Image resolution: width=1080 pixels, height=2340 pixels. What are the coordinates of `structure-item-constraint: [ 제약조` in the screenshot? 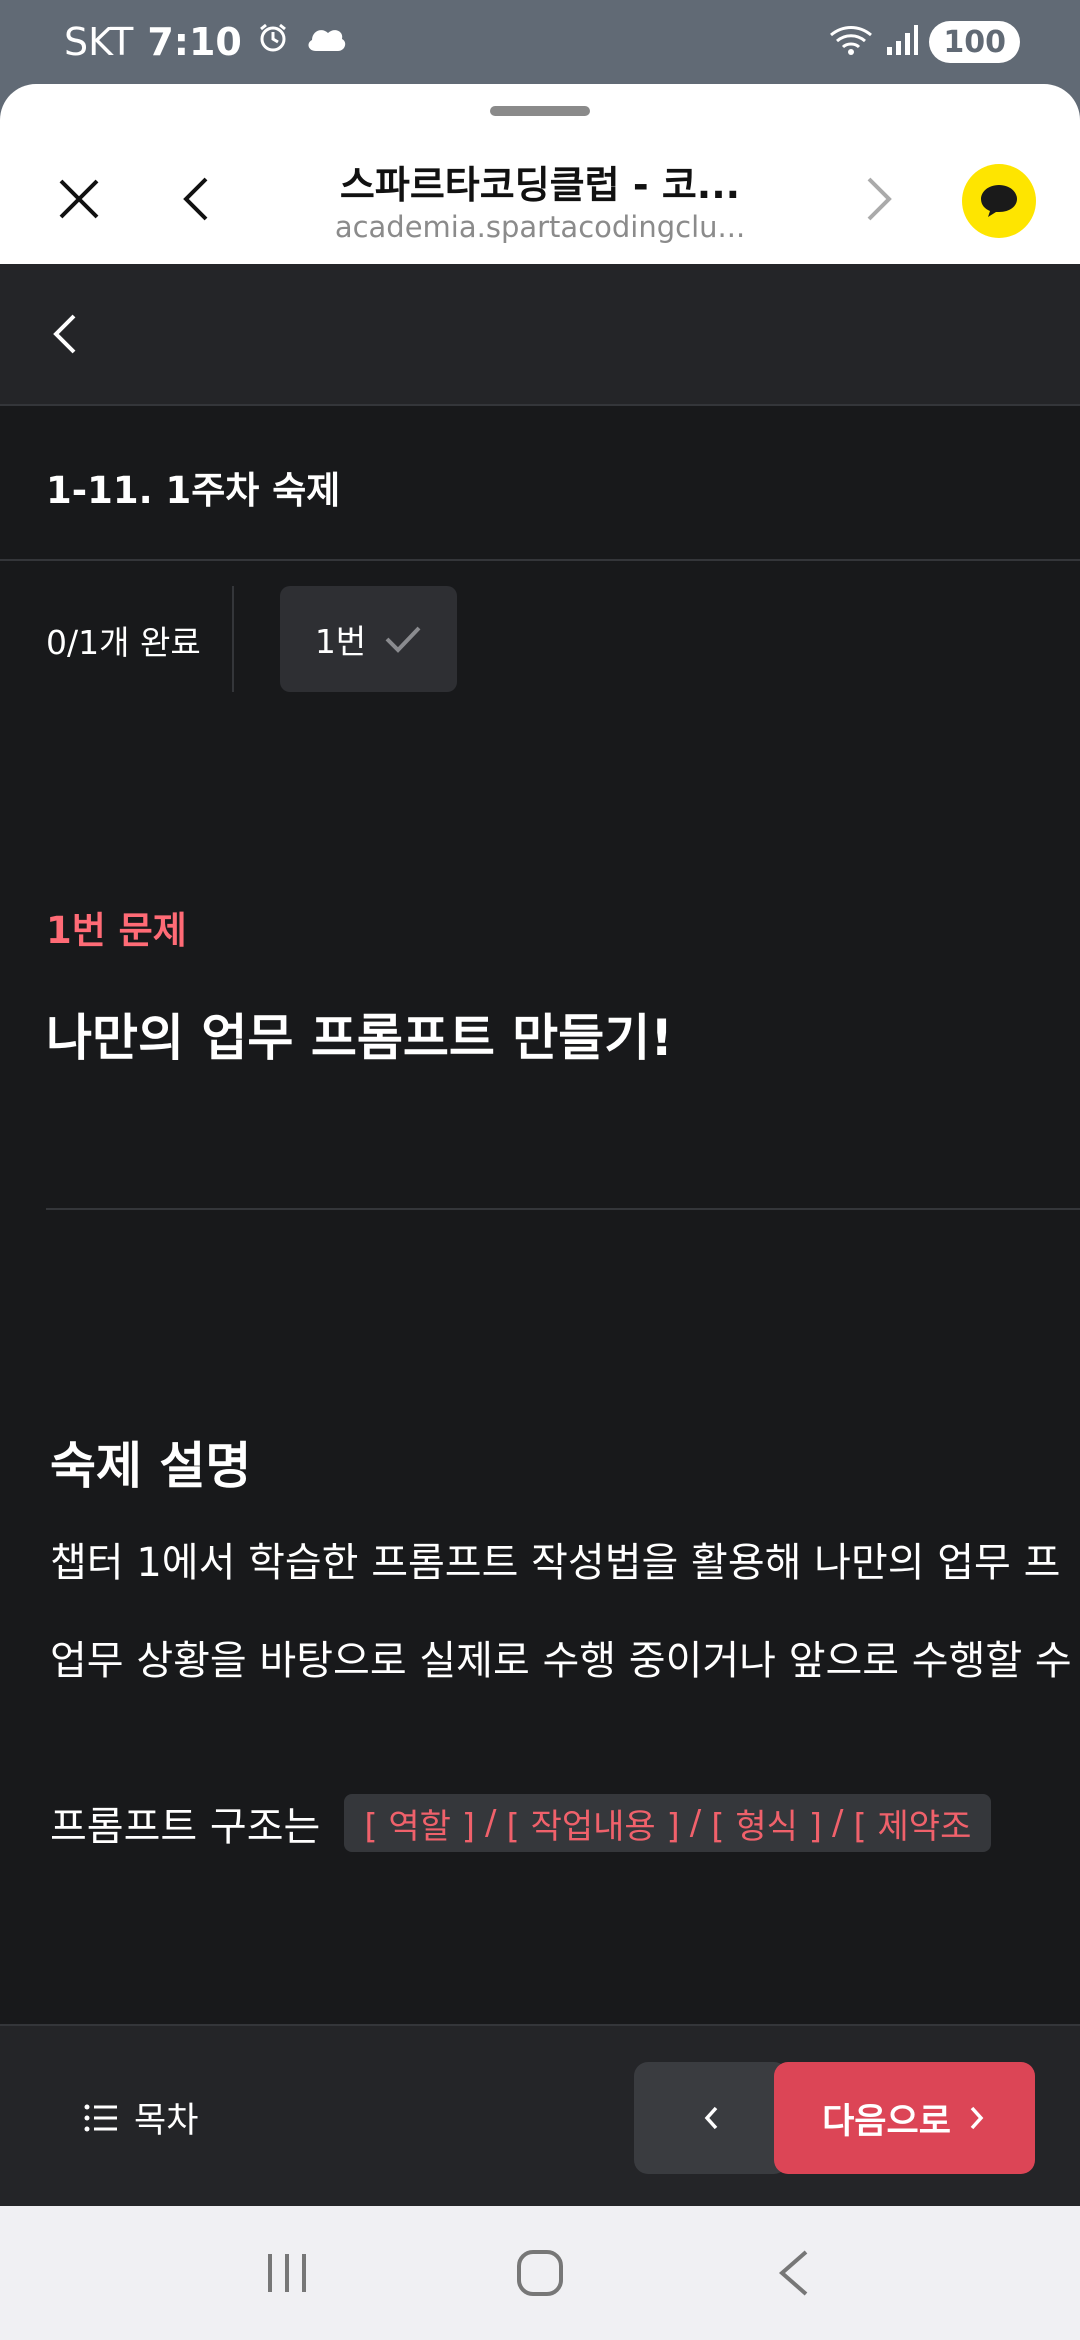 It's located at (912, 1826).